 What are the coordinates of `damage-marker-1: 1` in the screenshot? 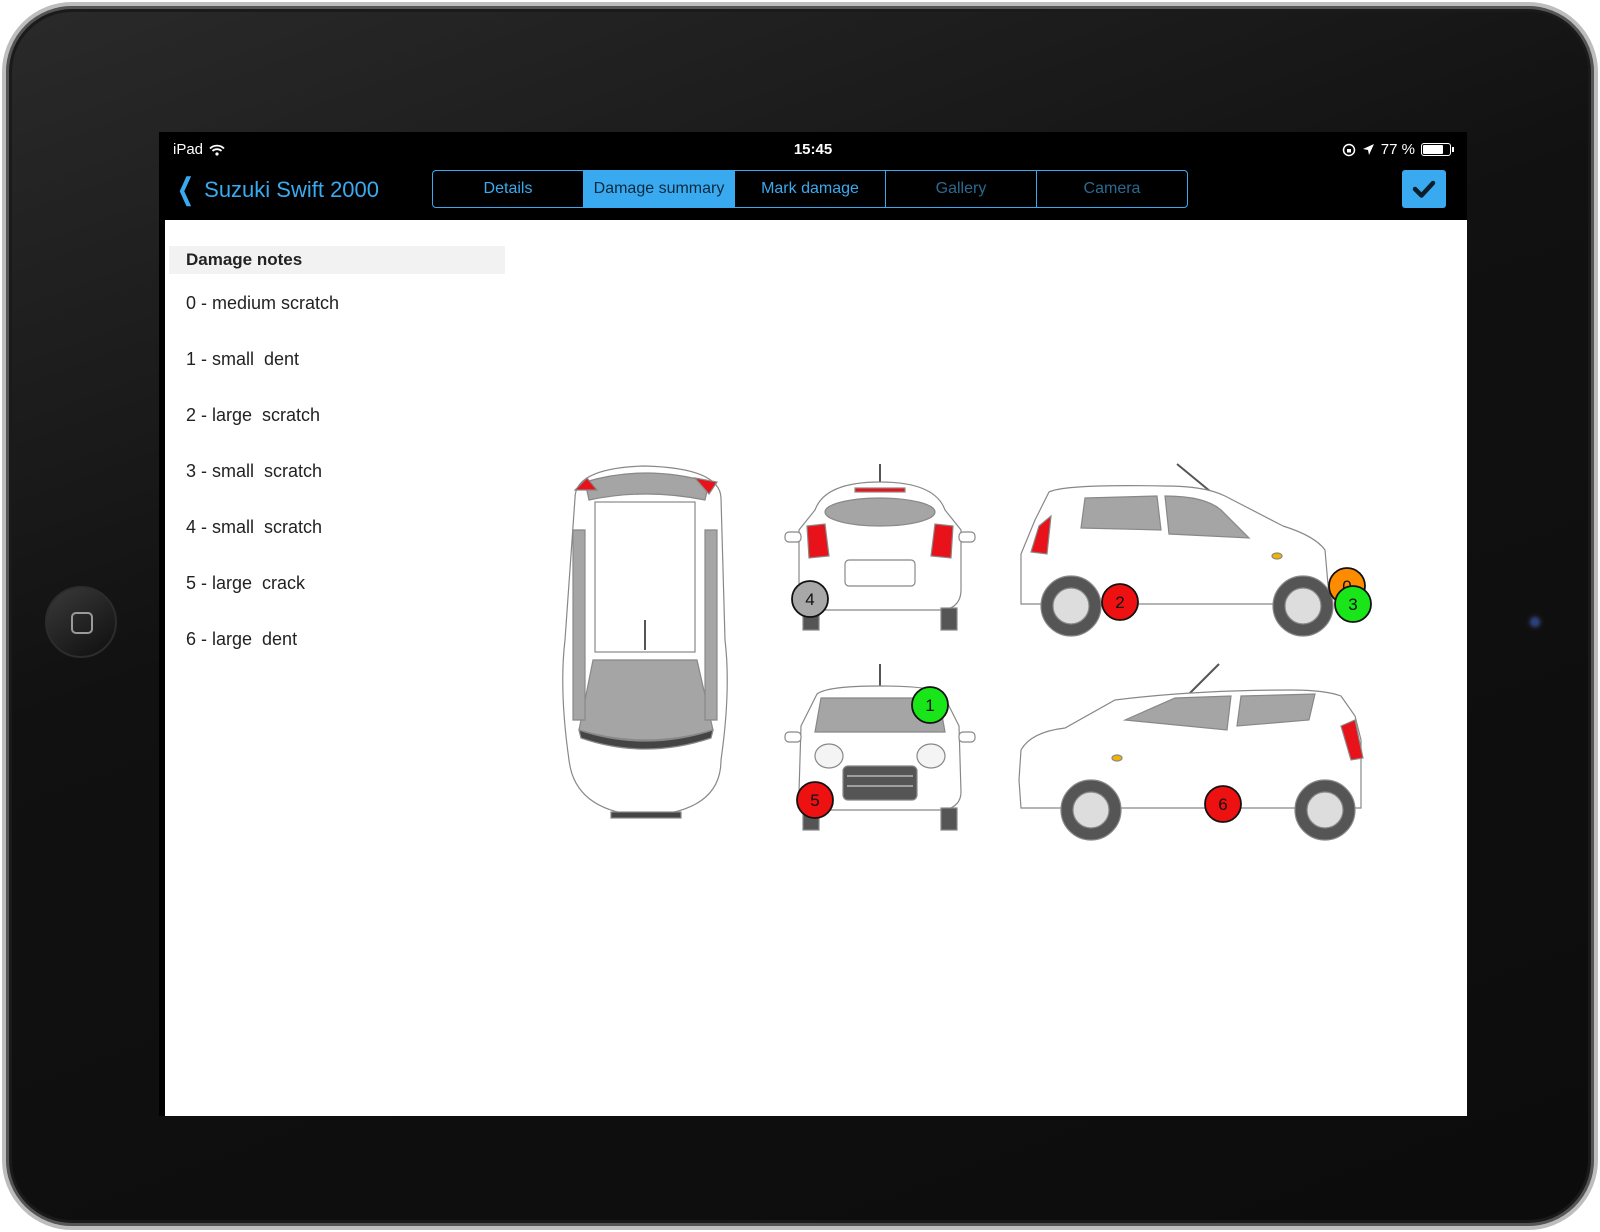 It's located at (930, 705).